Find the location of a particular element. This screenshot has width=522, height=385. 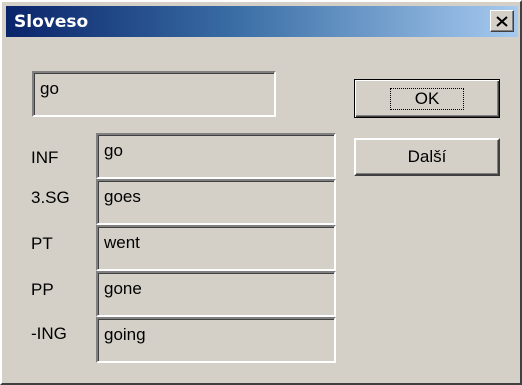

form-field-pt-value: went is located at coordinates (122, 242).